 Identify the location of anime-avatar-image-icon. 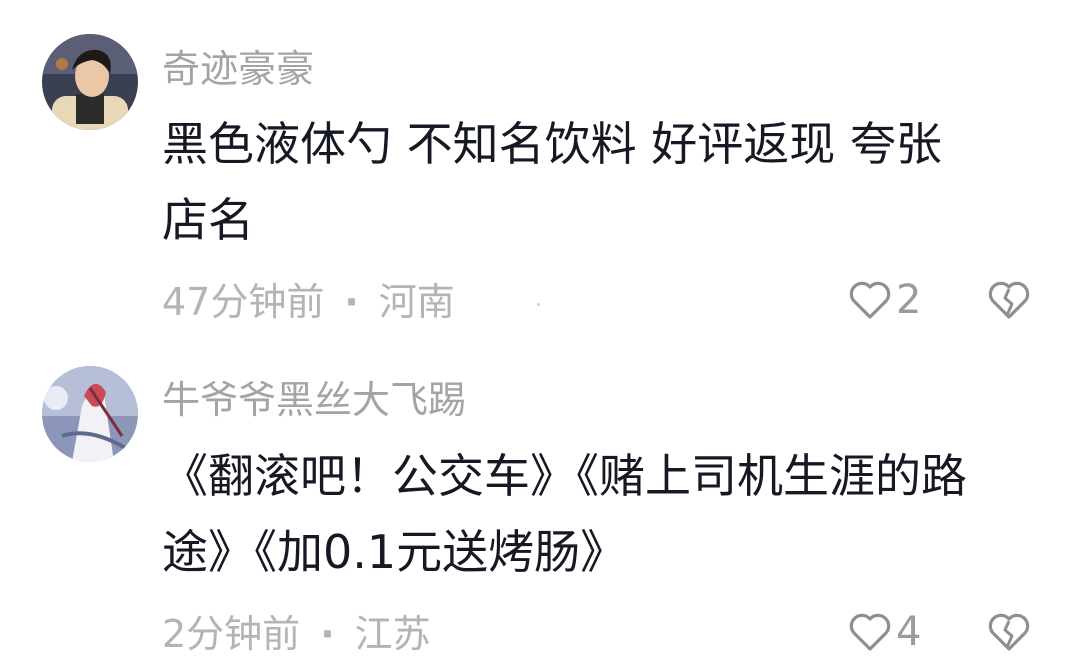
(90, 414).